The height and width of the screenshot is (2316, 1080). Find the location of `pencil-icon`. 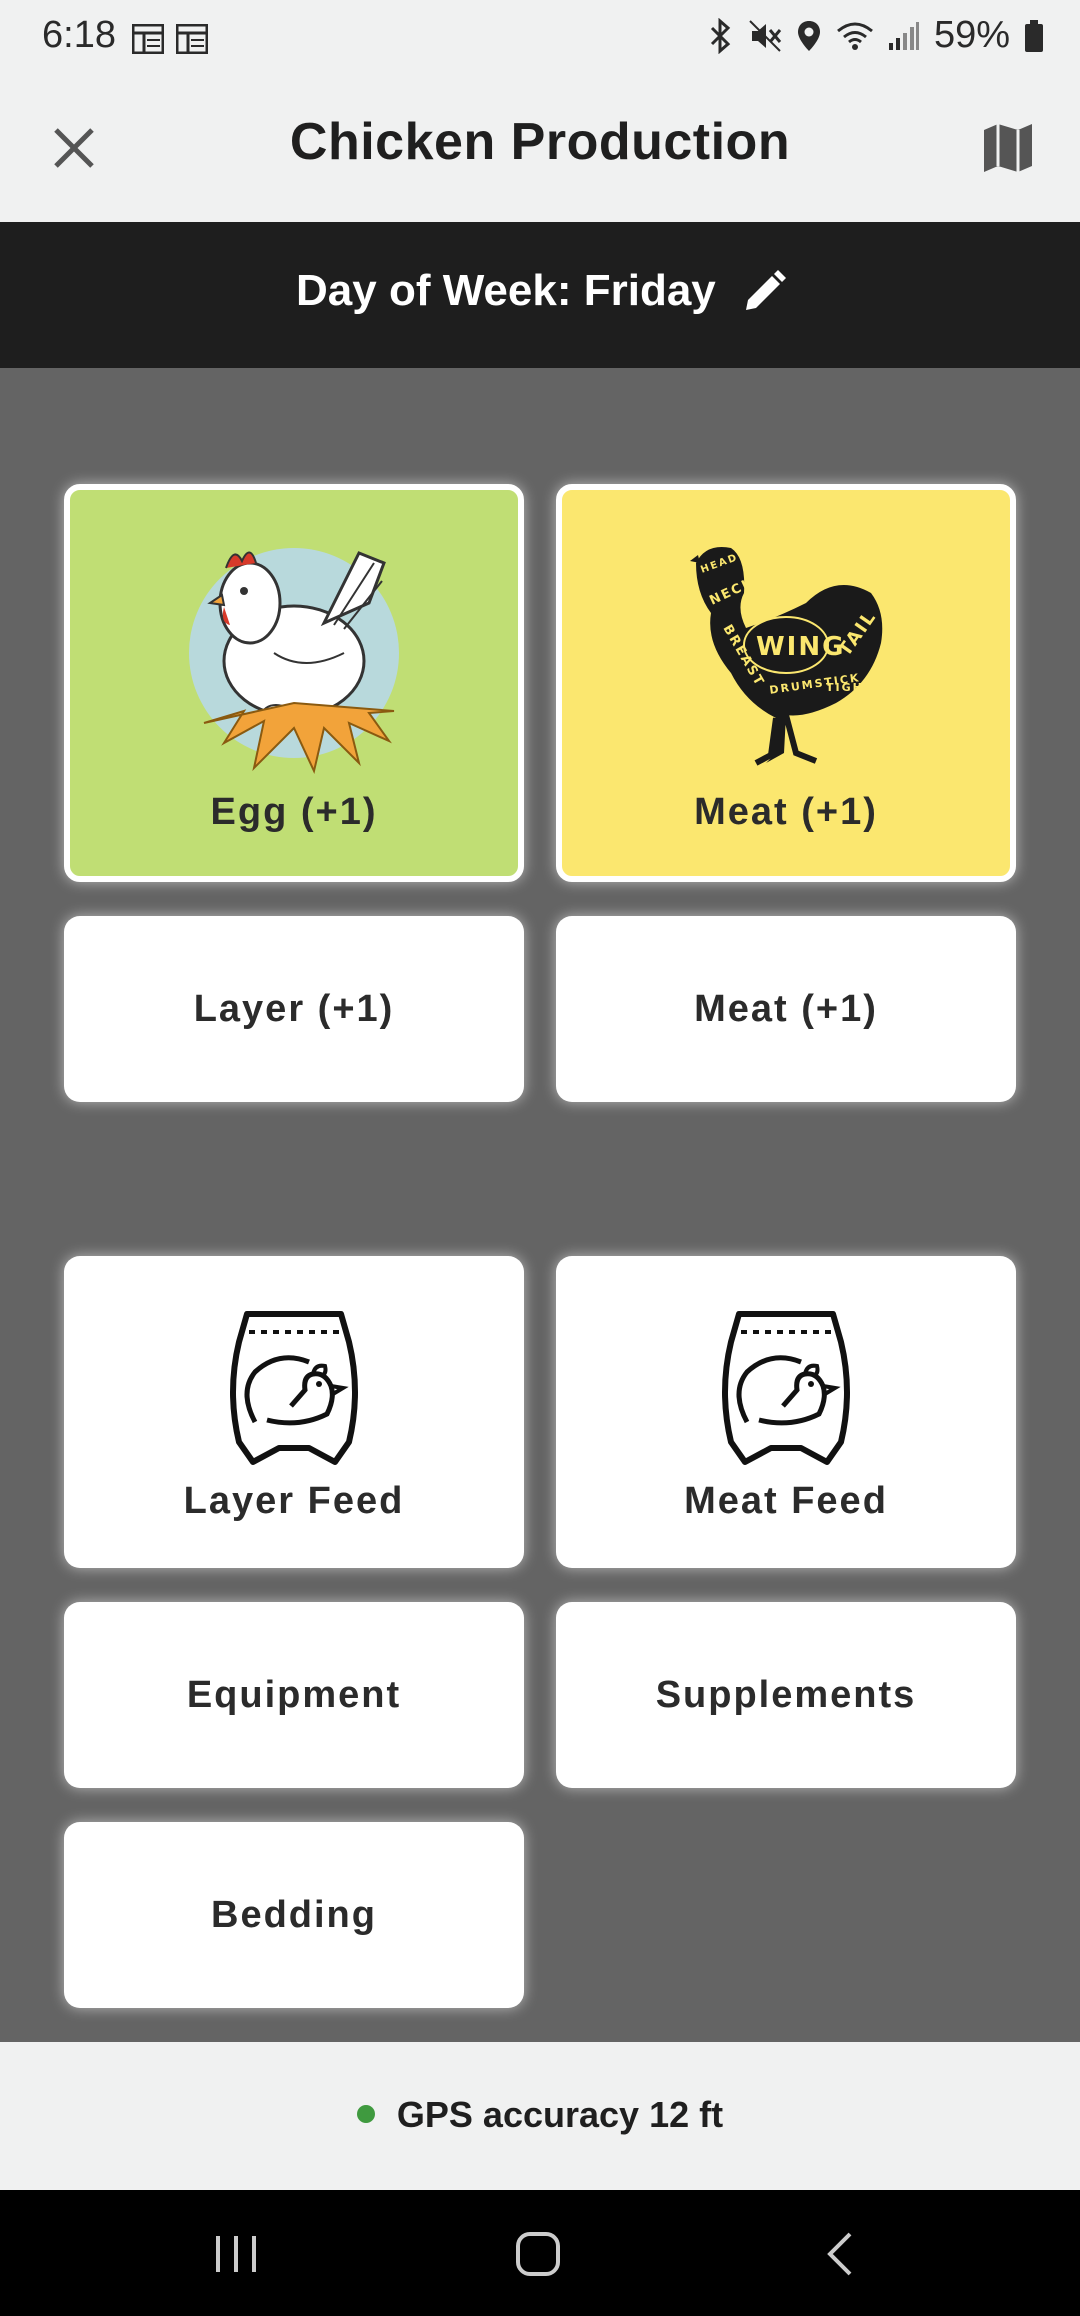

pencil-icon is located at coordinates (763, 293).